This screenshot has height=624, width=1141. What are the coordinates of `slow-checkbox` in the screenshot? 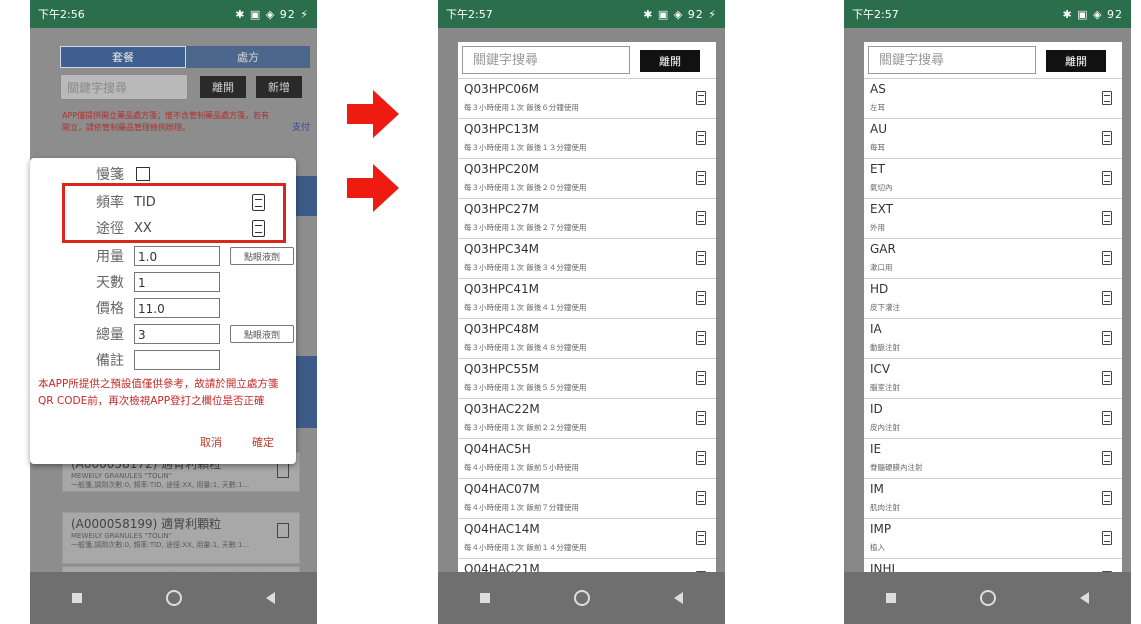 It's located at (143, 174).